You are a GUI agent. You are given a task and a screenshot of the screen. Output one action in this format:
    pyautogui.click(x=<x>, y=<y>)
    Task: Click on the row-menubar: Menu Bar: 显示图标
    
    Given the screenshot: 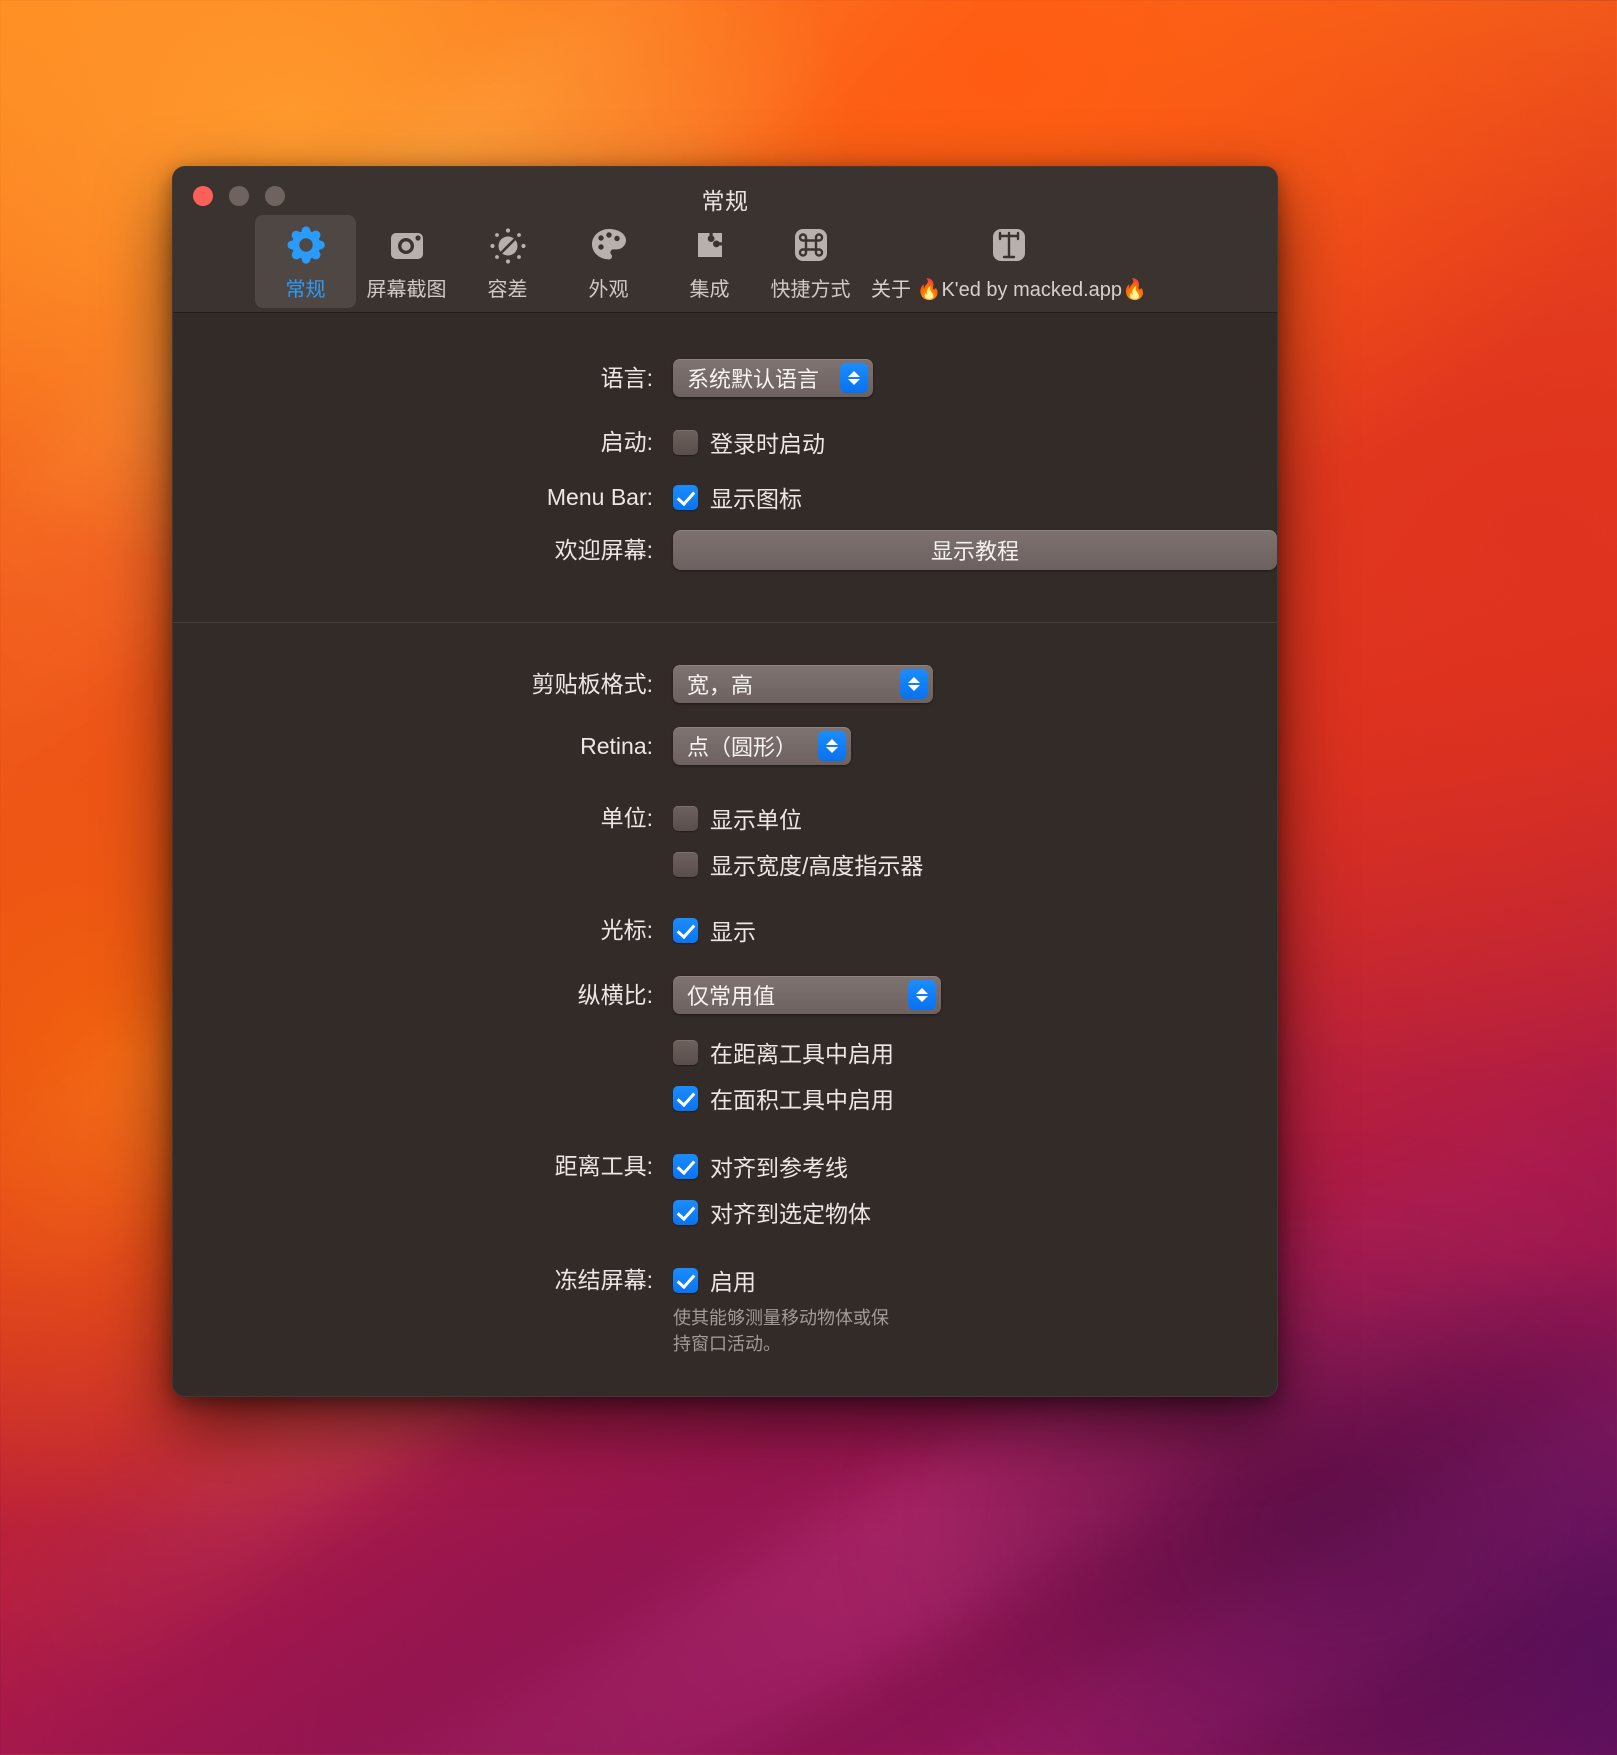 What is the action you would take?
    pyautogui.click(x=725, y=497)
    